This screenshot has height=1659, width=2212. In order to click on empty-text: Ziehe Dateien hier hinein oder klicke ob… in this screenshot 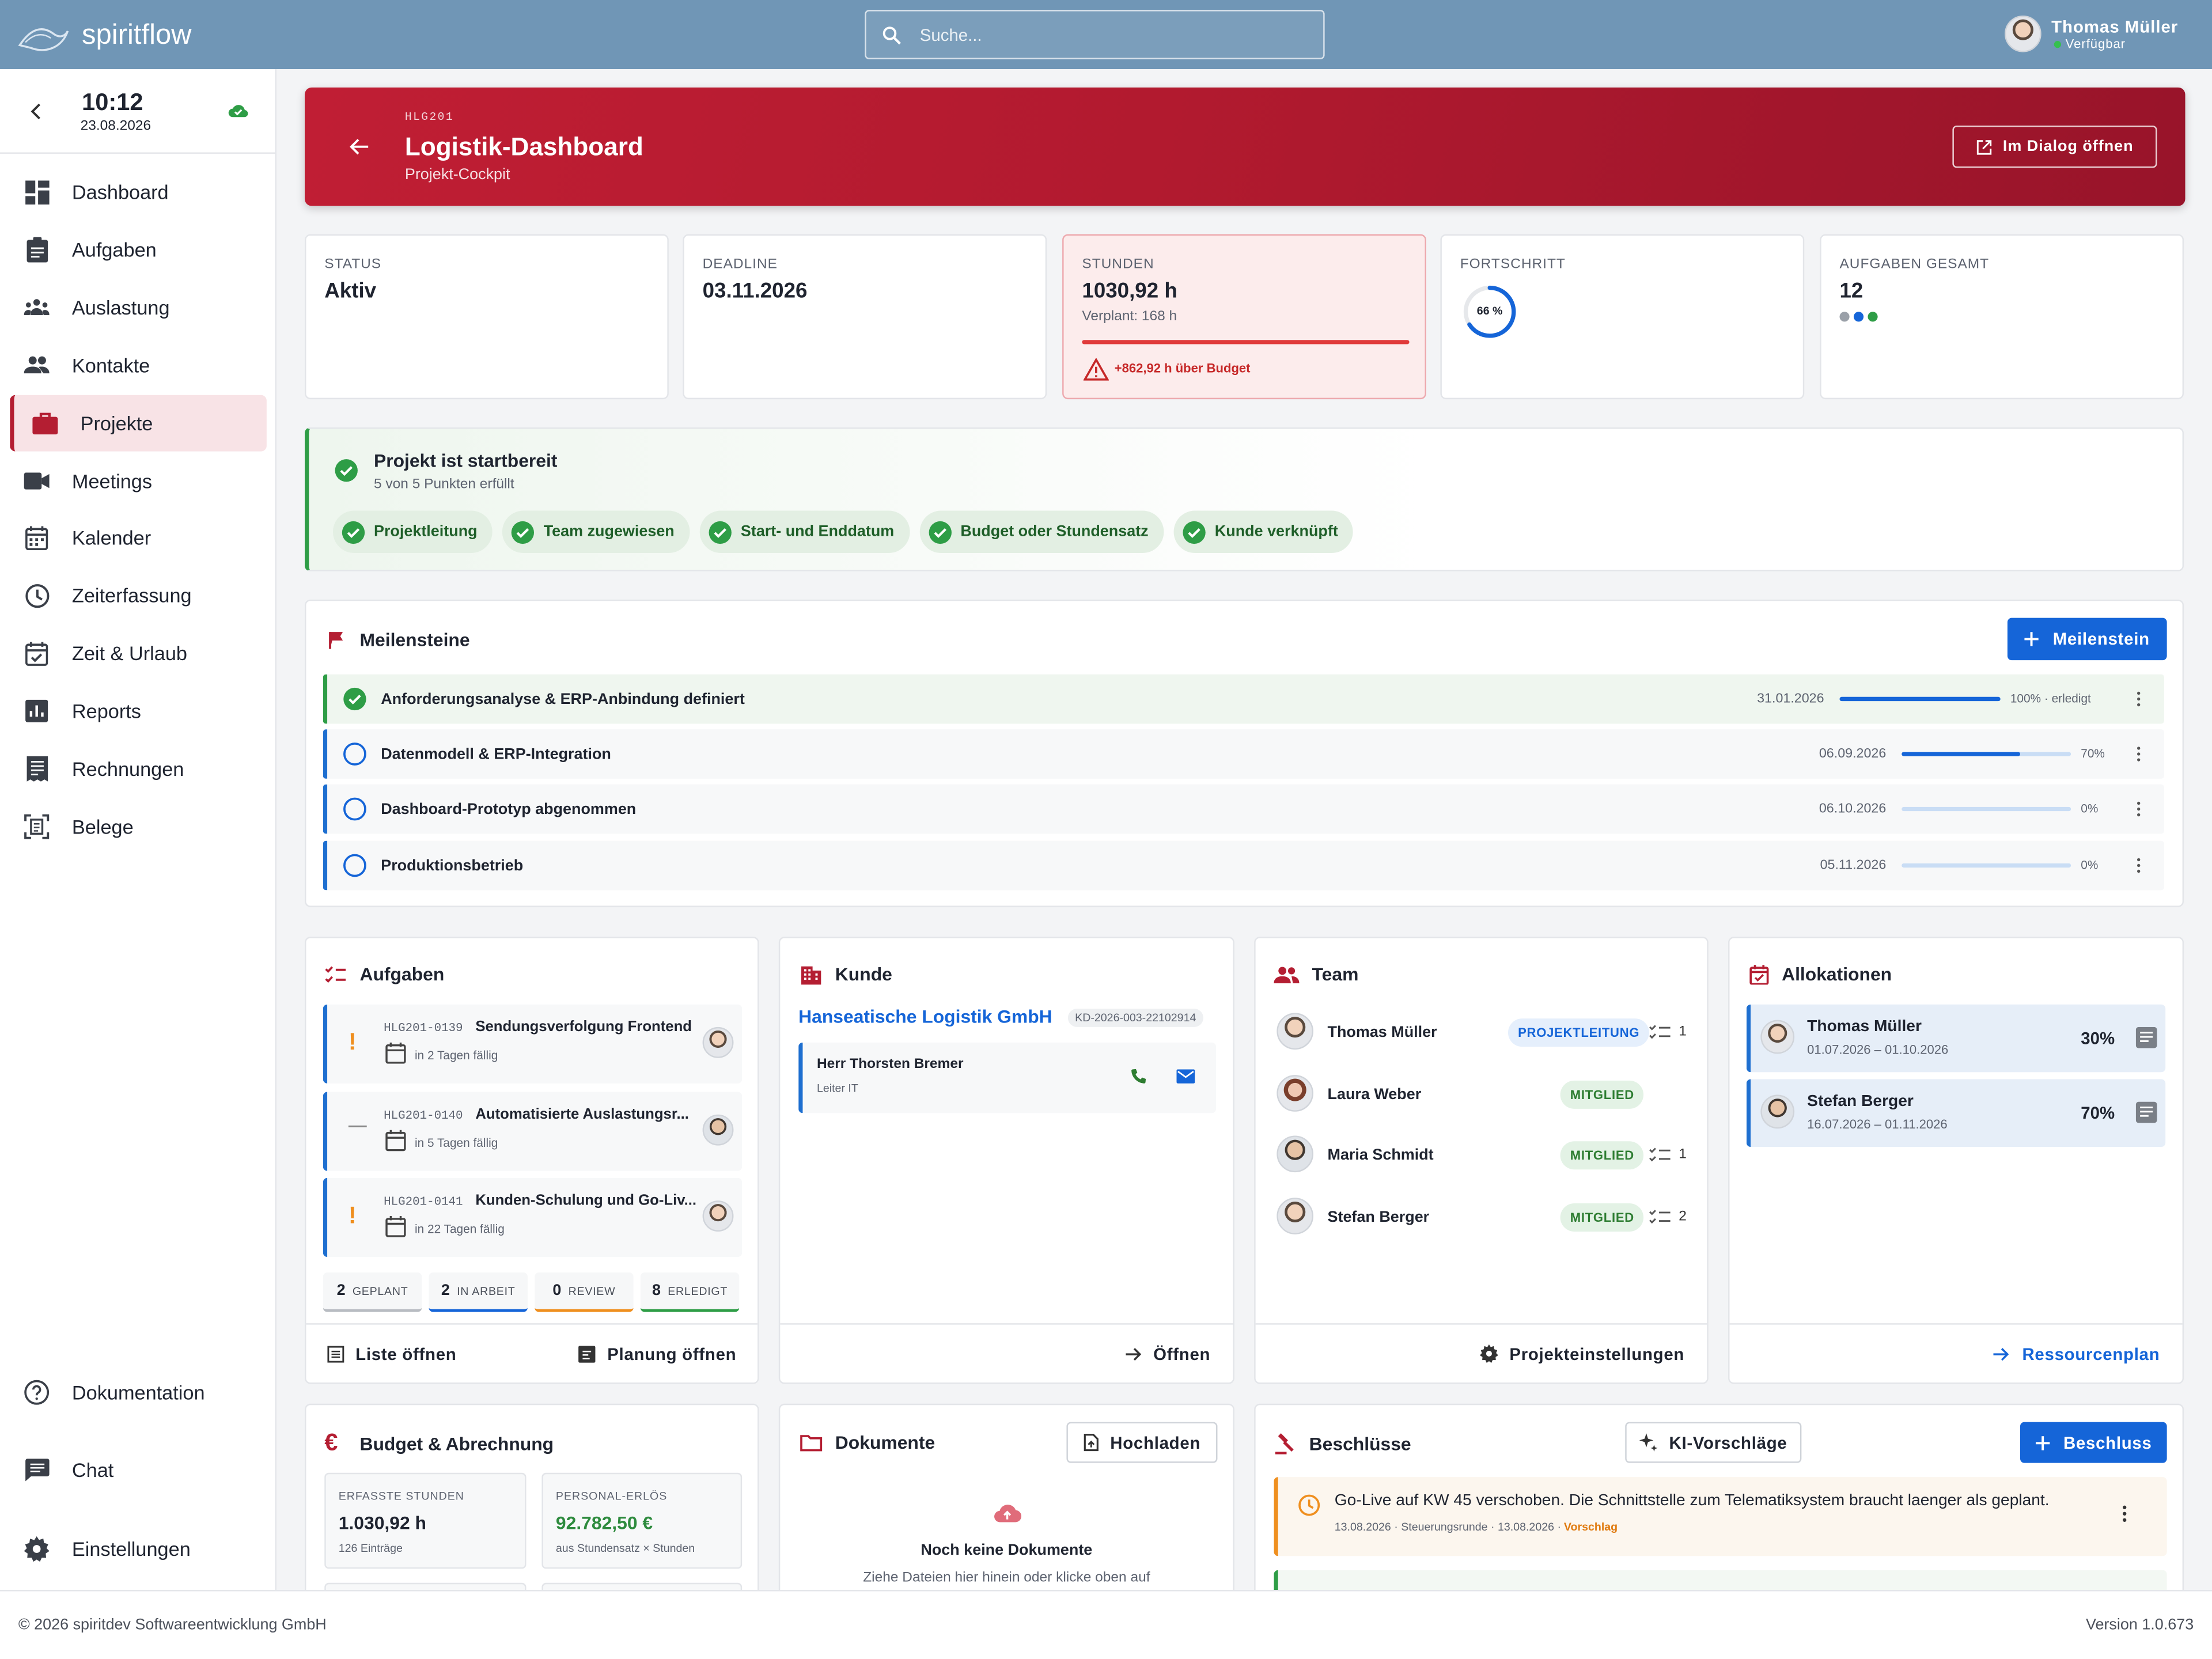, I will do `click(1006, 1578)`.